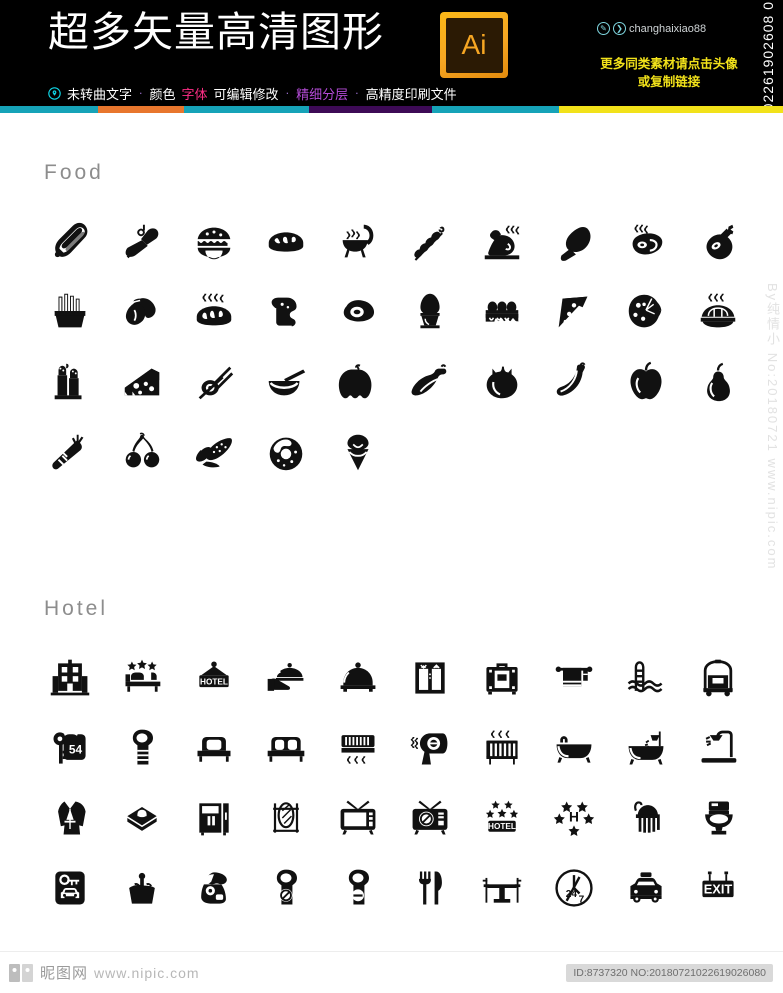 This screenshot has width=783, height=993. Describe the element at coordinates (718, 382) in the screenshot. I see `icon-cell-pear` at that location.